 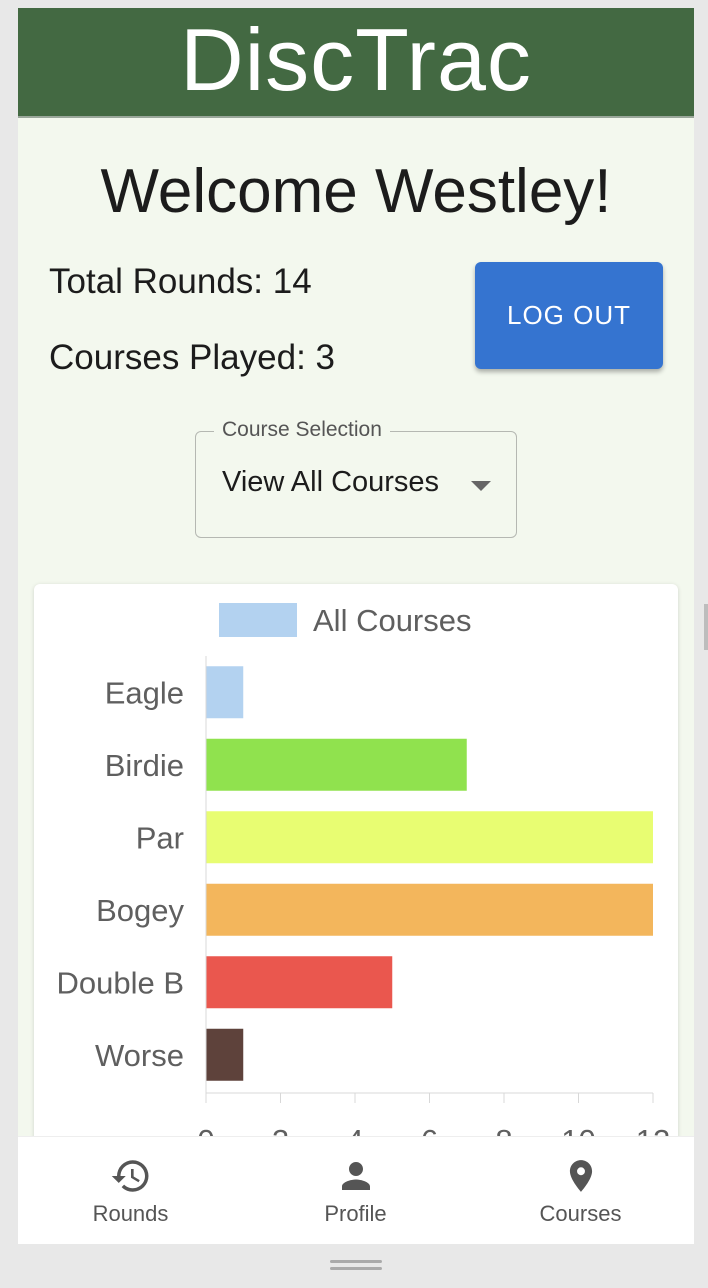 I want to click on category-label: Double B, so click(x=120, y=982).